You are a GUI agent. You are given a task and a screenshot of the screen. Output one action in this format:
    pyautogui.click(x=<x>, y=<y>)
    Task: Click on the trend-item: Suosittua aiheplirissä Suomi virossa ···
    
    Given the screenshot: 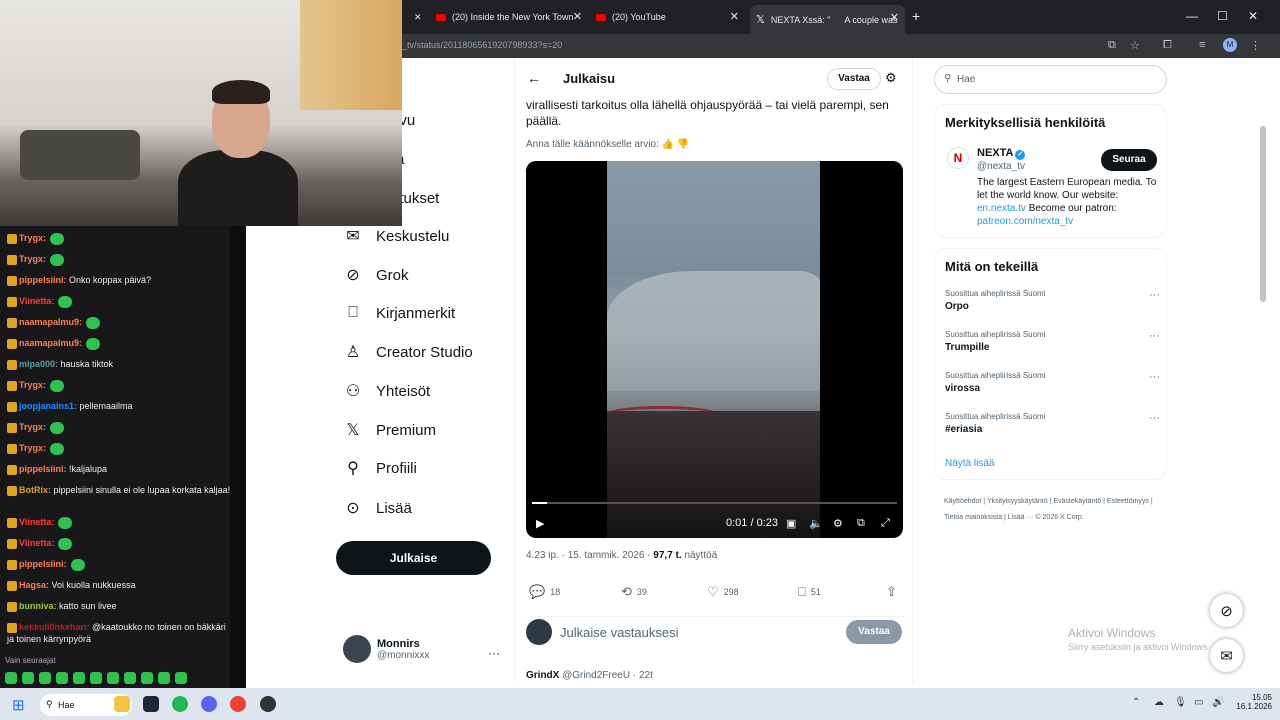 What is the action you would take?
    pyautogui.click(x=1052, y=382)
    